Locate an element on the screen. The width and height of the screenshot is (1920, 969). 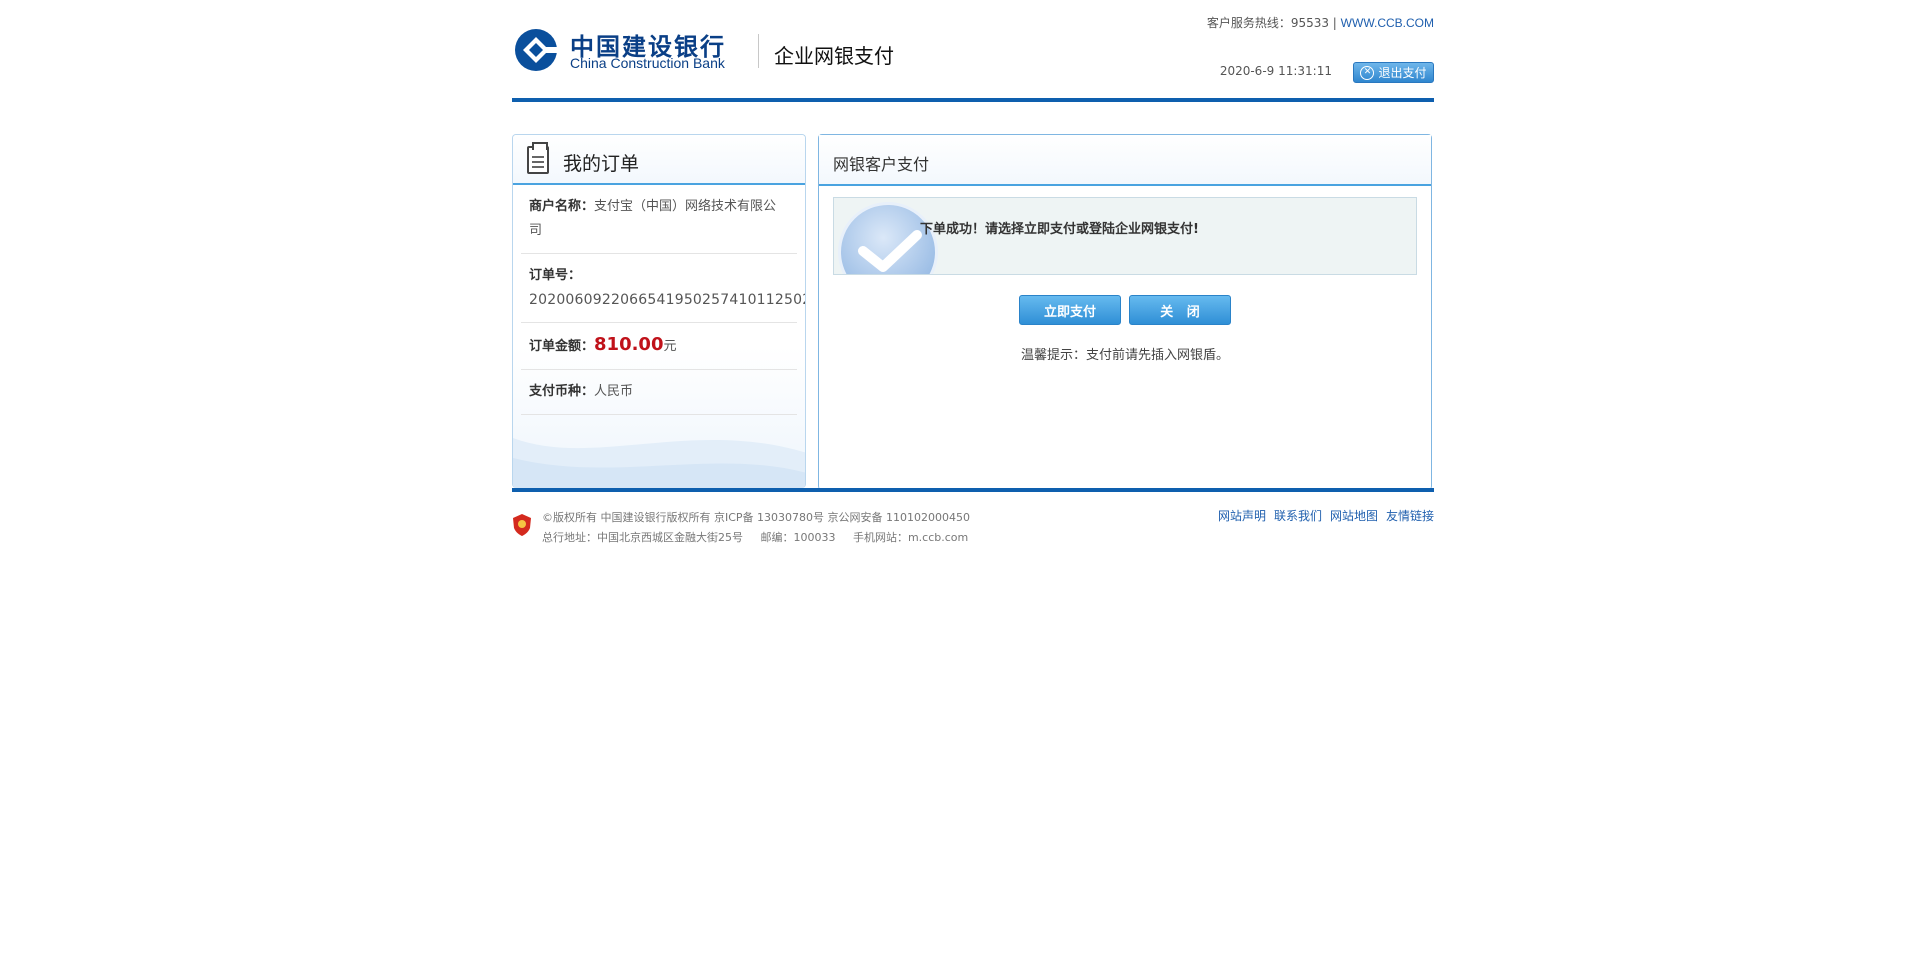
footer-link-friends: 友情链接 is located at coordinates (1410, 515).